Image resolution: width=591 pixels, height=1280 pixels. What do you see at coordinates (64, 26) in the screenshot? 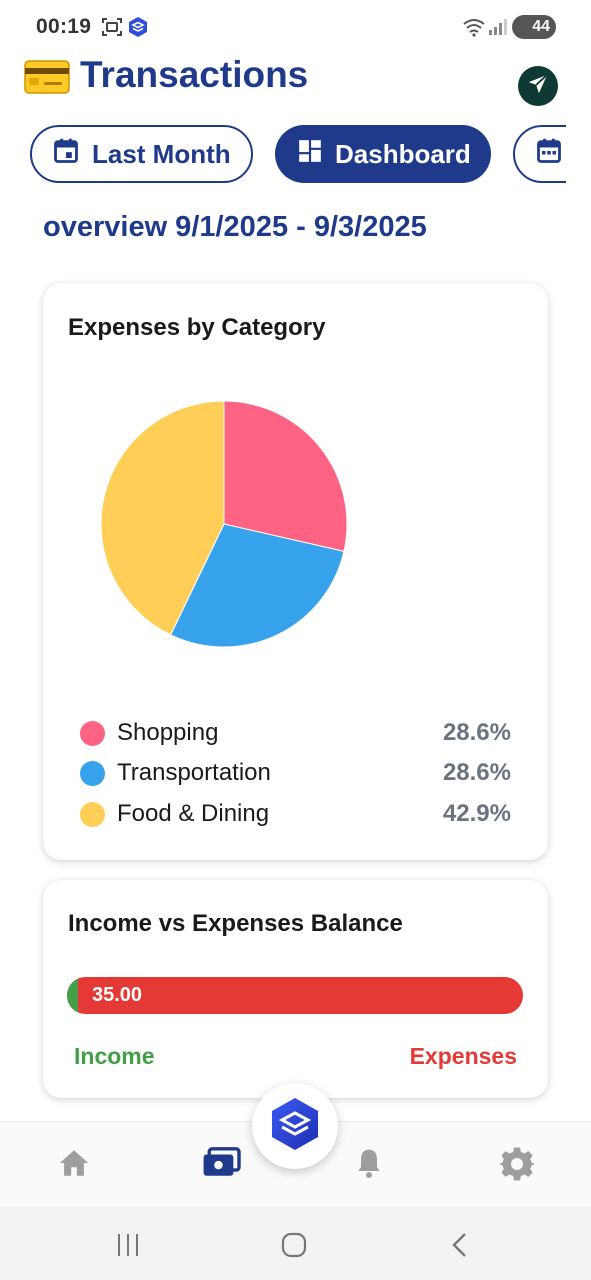
I see `status-time: 00:19` at bounding box center [64, 26].